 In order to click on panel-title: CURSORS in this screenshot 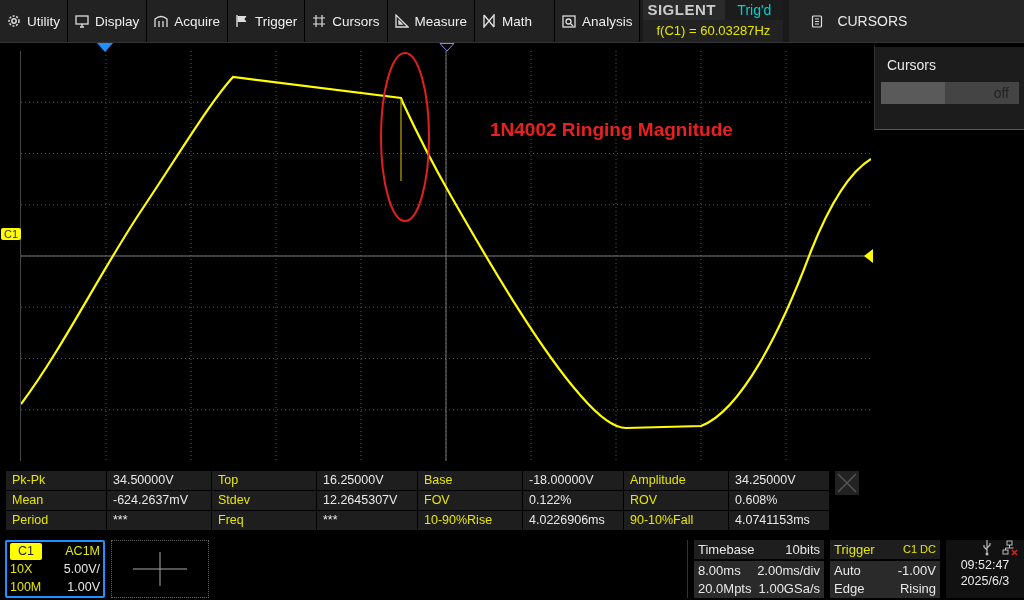, I will do `click(872, 21)`.